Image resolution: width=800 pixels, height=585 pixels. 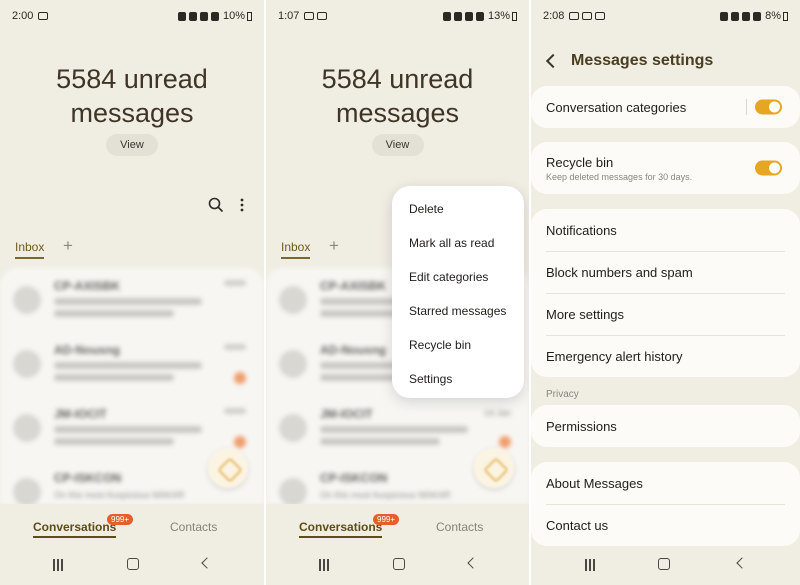 I want to click on menu-item-mark-all-read: Mark all as read, so click(x=458, y=243).